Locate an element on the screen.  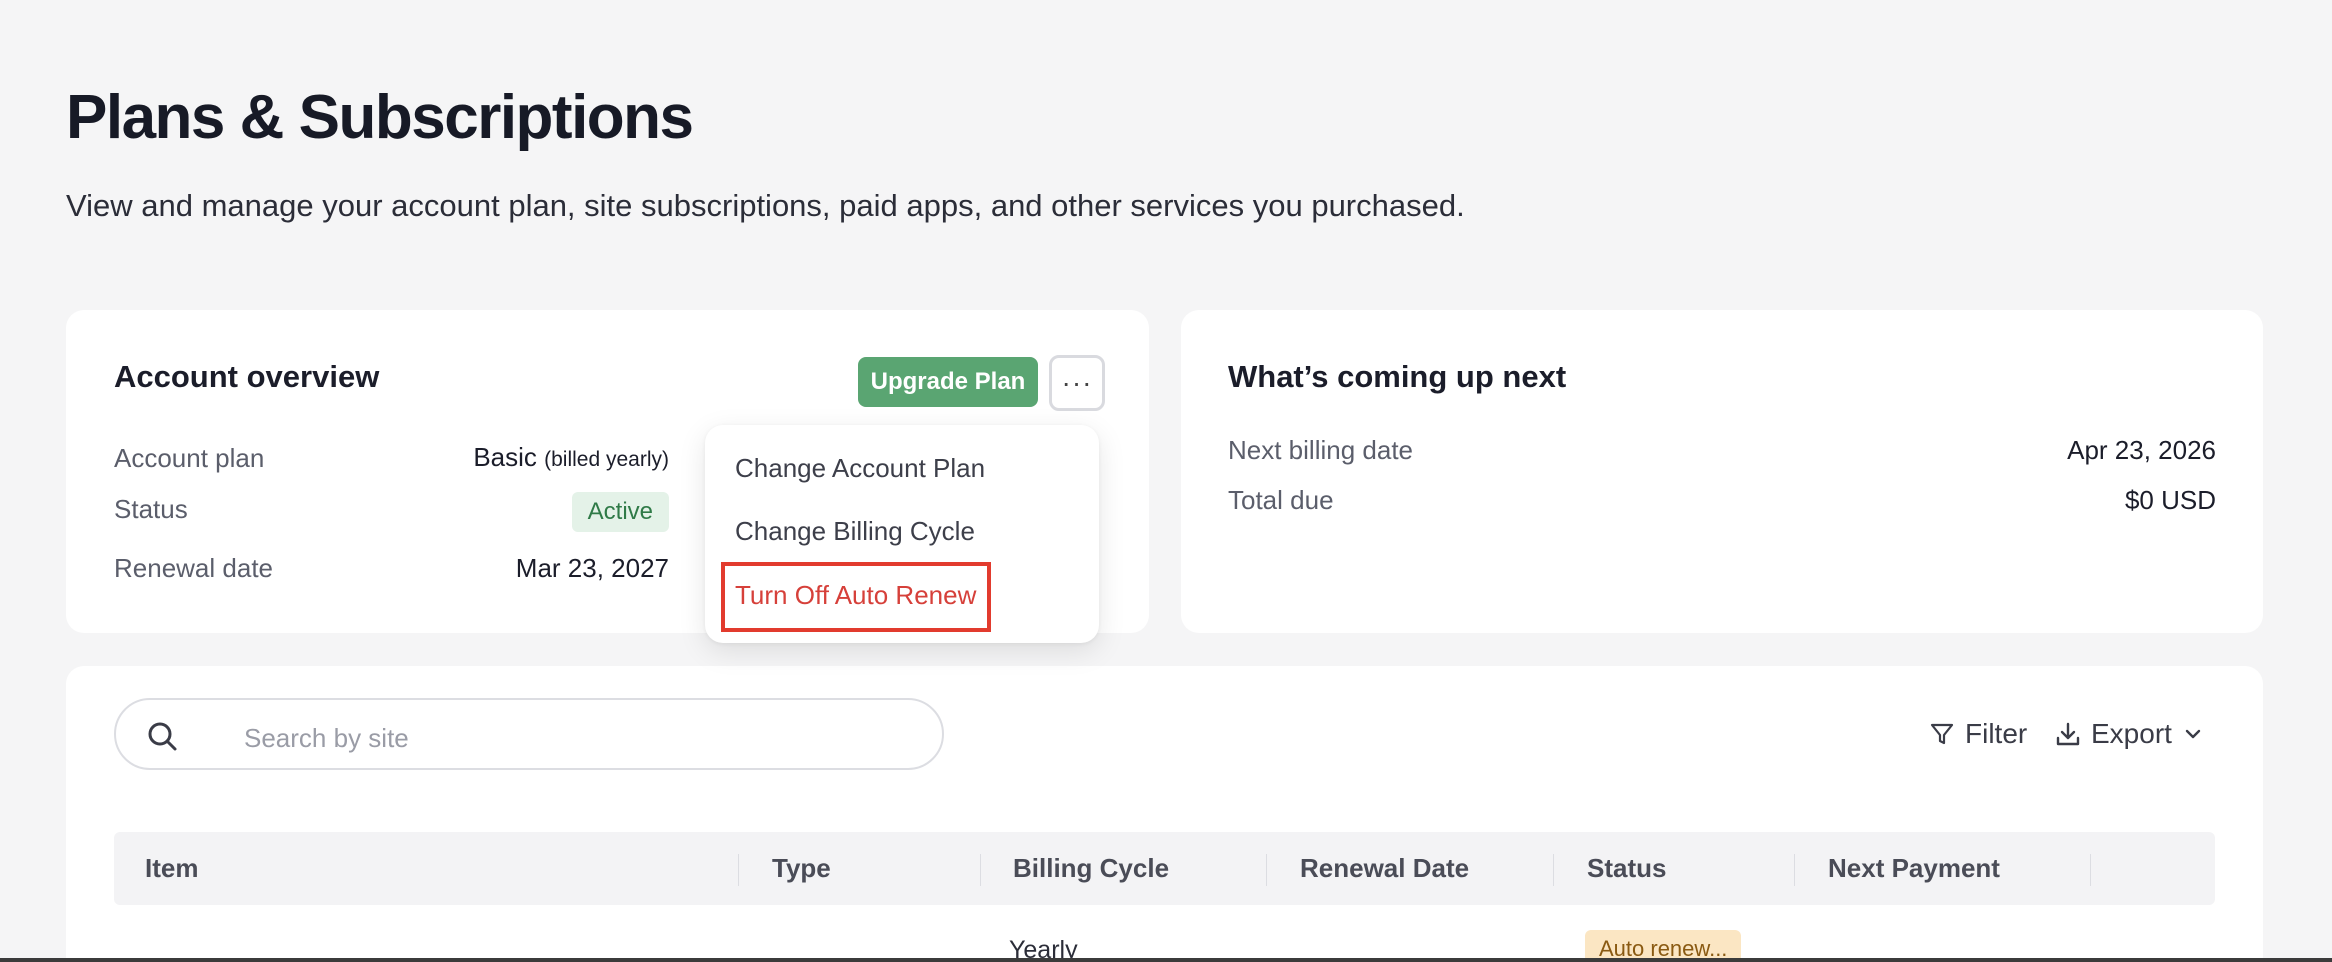
search-icon is located at coordinates (162, 736).